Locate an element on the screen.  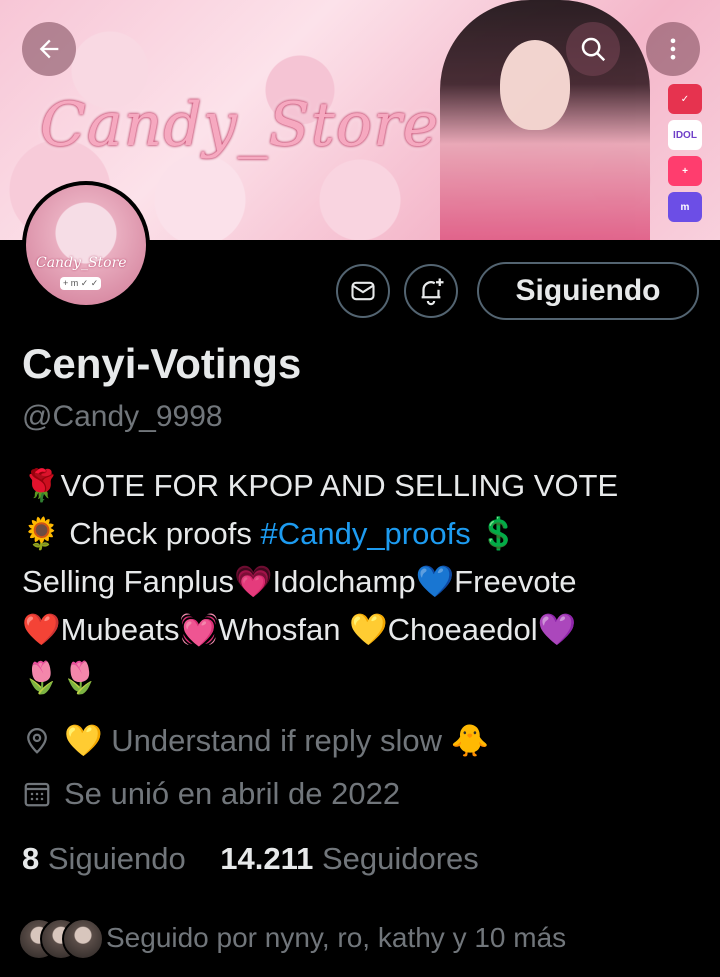
bell-plus-icon is located at coordinates (432, 292).